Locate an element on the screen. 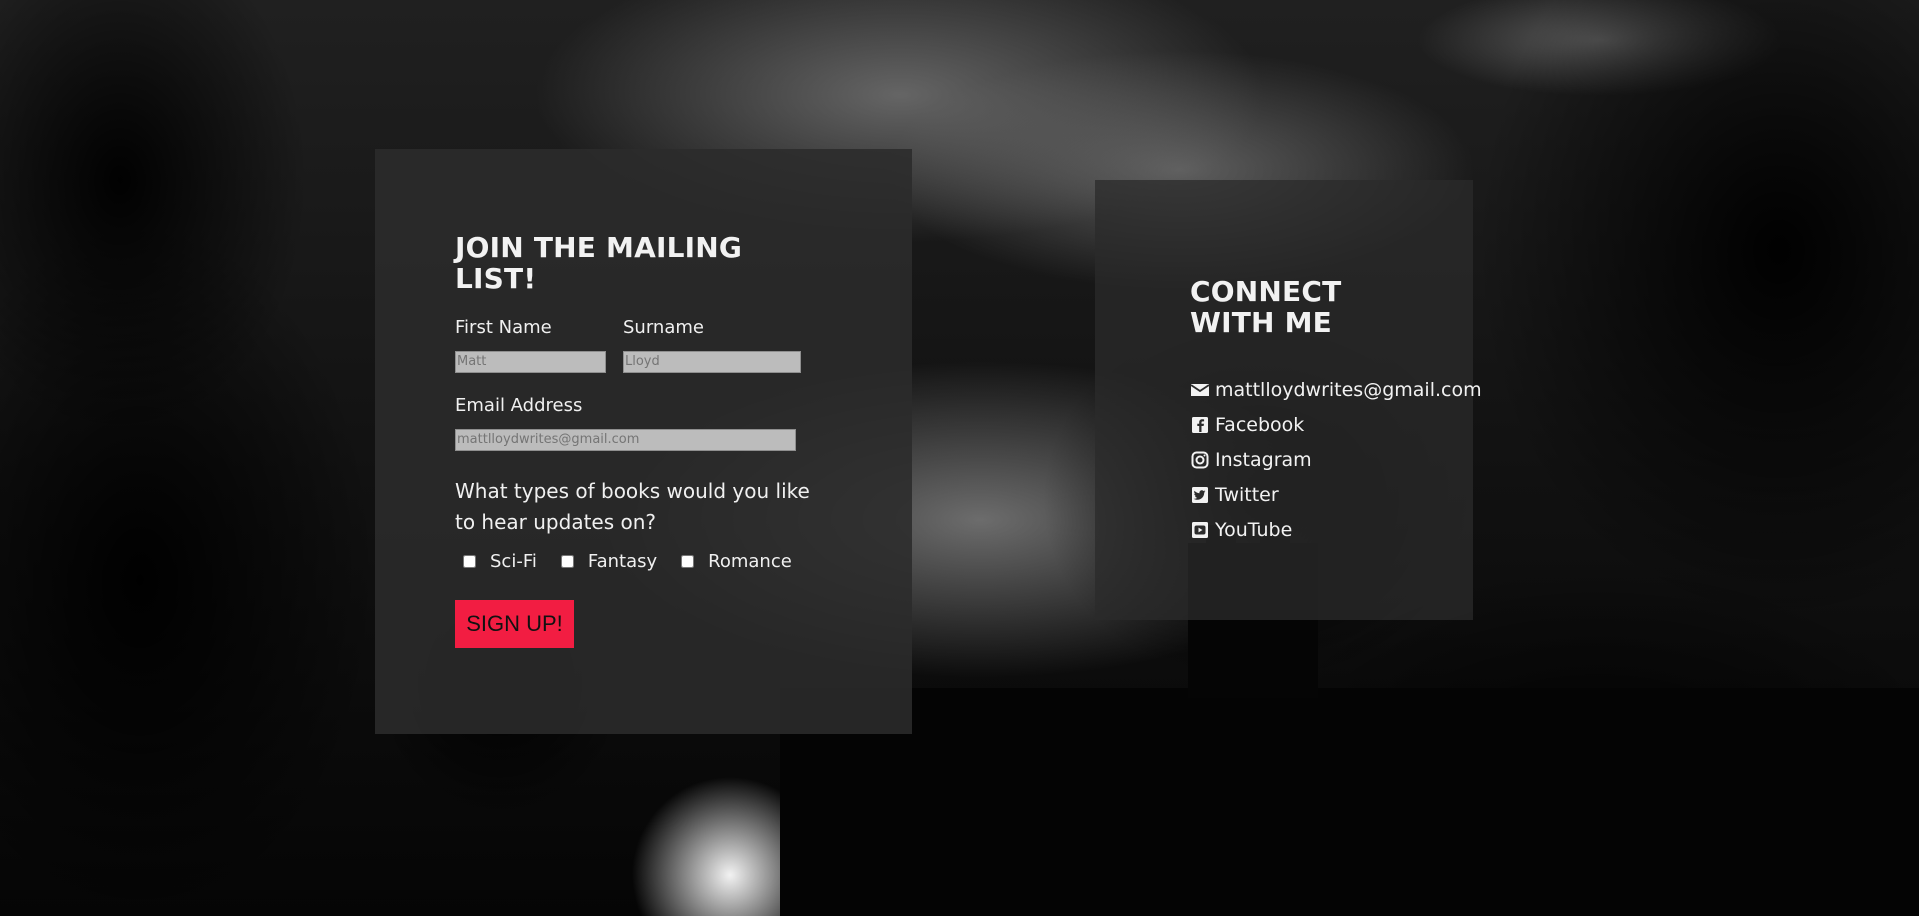 This screenshot has height=916, width=1919. connect-title: CONNECT WITH ME is located at coordinates (1266, 307).